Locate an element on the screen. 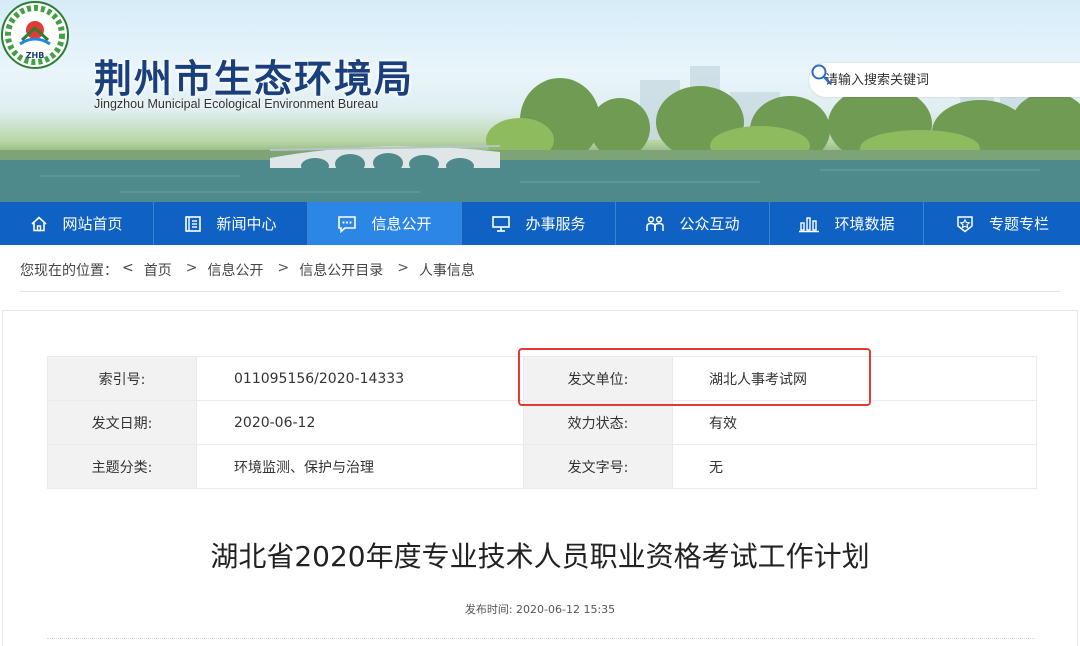 This screenshot has width=1080, height=646. publish-label: 发布时间: is located at coordinates (488, 609).